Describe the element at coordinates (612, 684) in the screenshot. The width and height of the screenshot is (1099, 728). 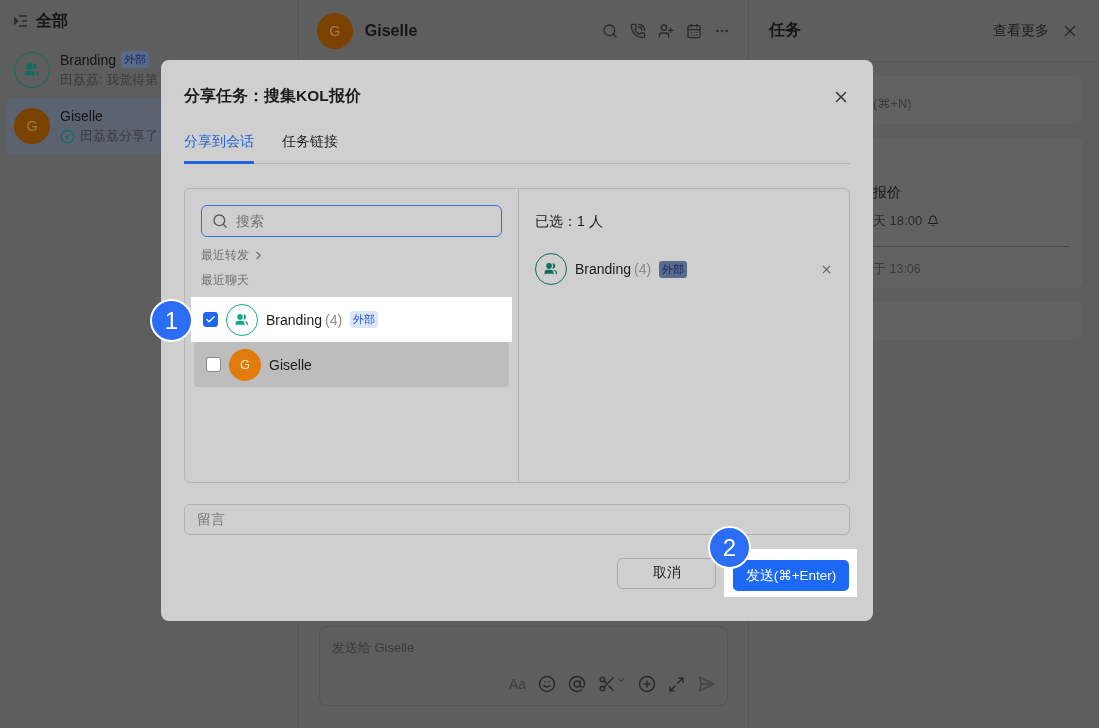
I see `scissors-icon` at that location.